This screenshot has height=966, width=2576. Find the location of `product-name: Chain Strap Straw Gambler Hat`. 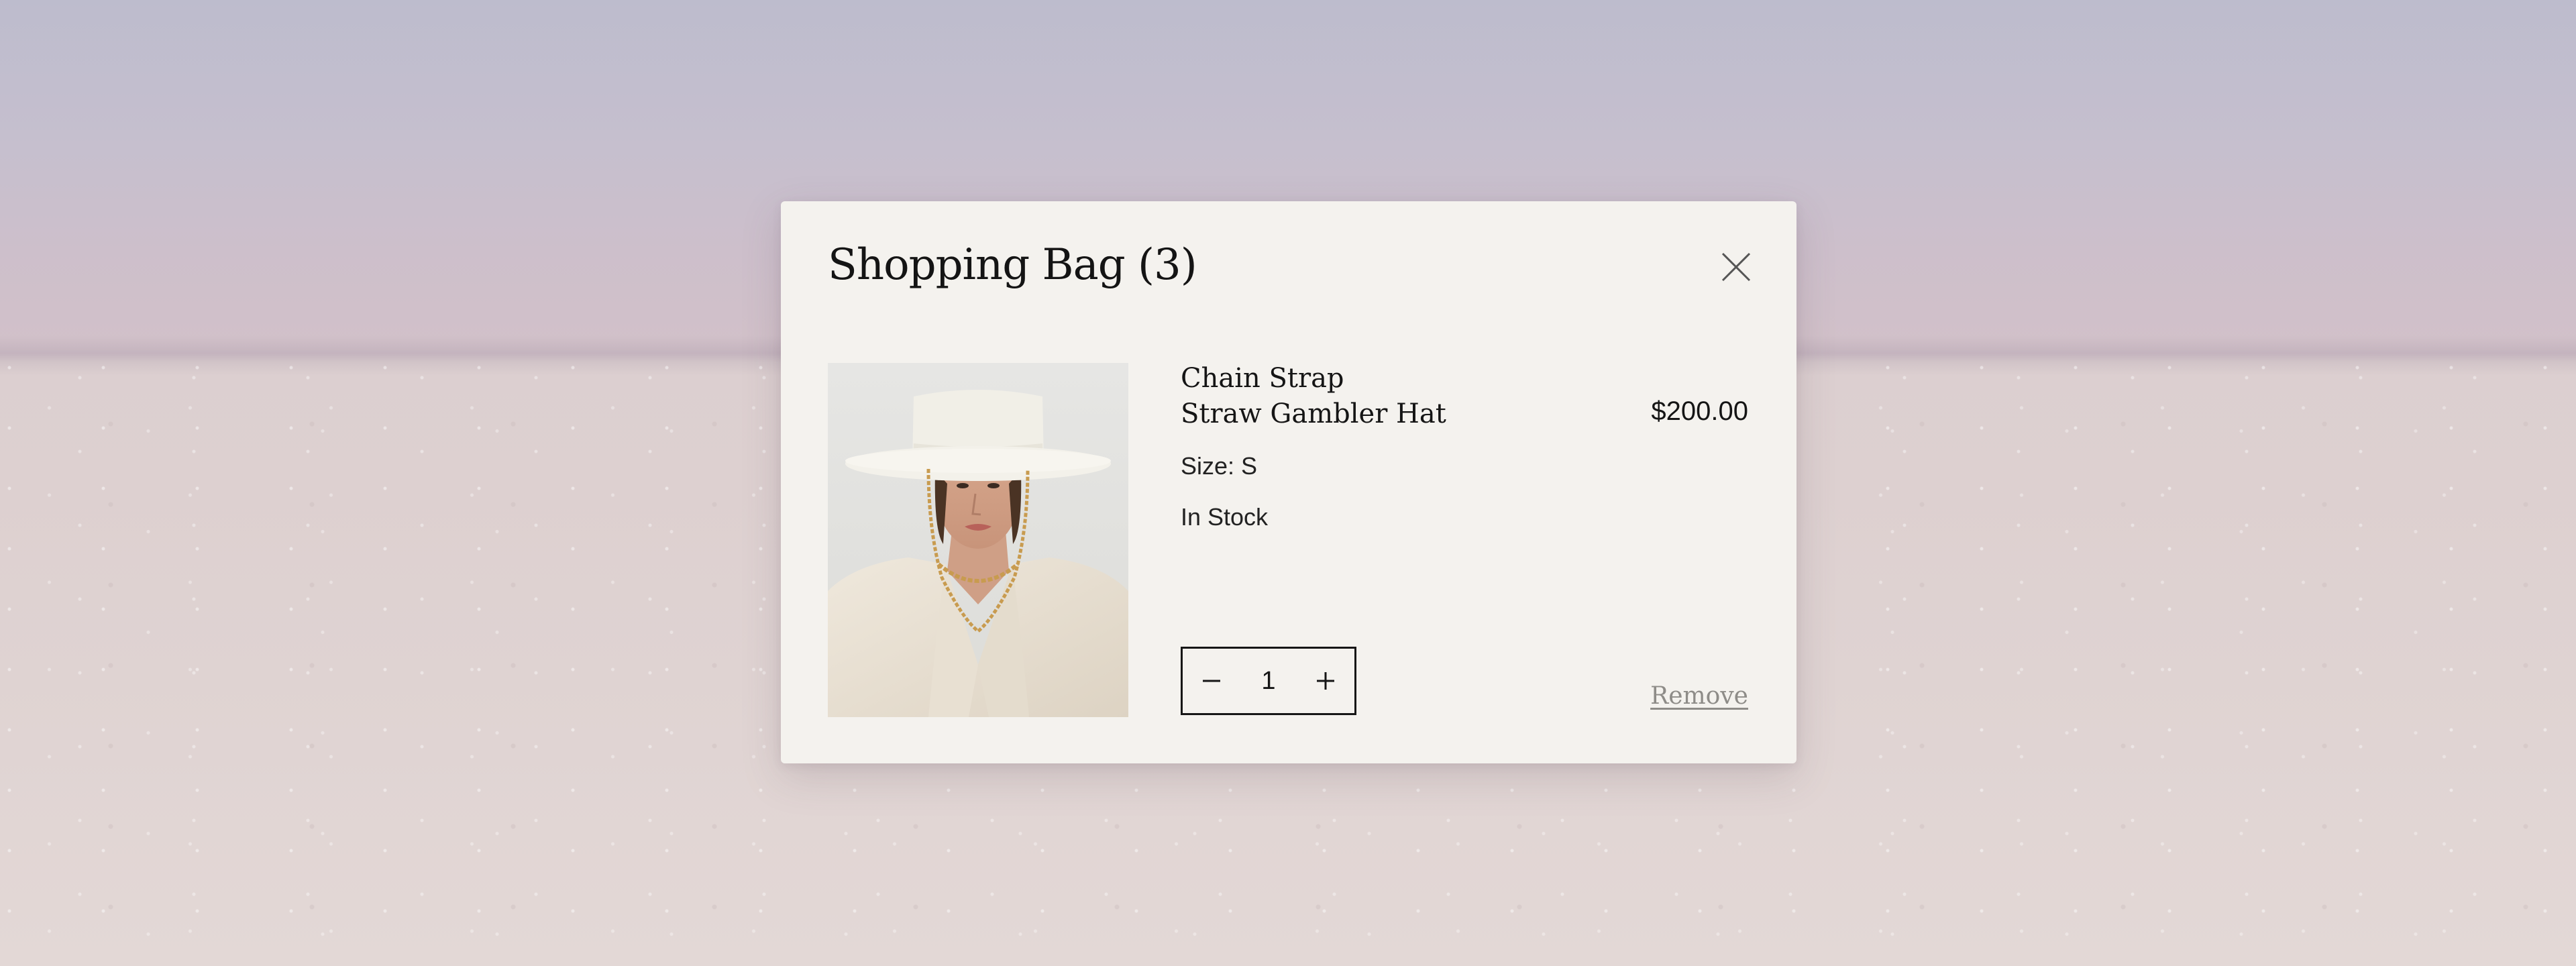

product-name: Chain Strap Straw Gambler Hat is located at coordinates (1328, 396).